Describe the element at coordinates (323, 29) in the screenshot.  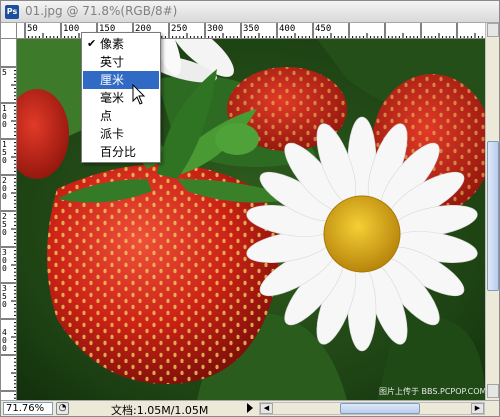
I see `ruler-label: 450` at that location.